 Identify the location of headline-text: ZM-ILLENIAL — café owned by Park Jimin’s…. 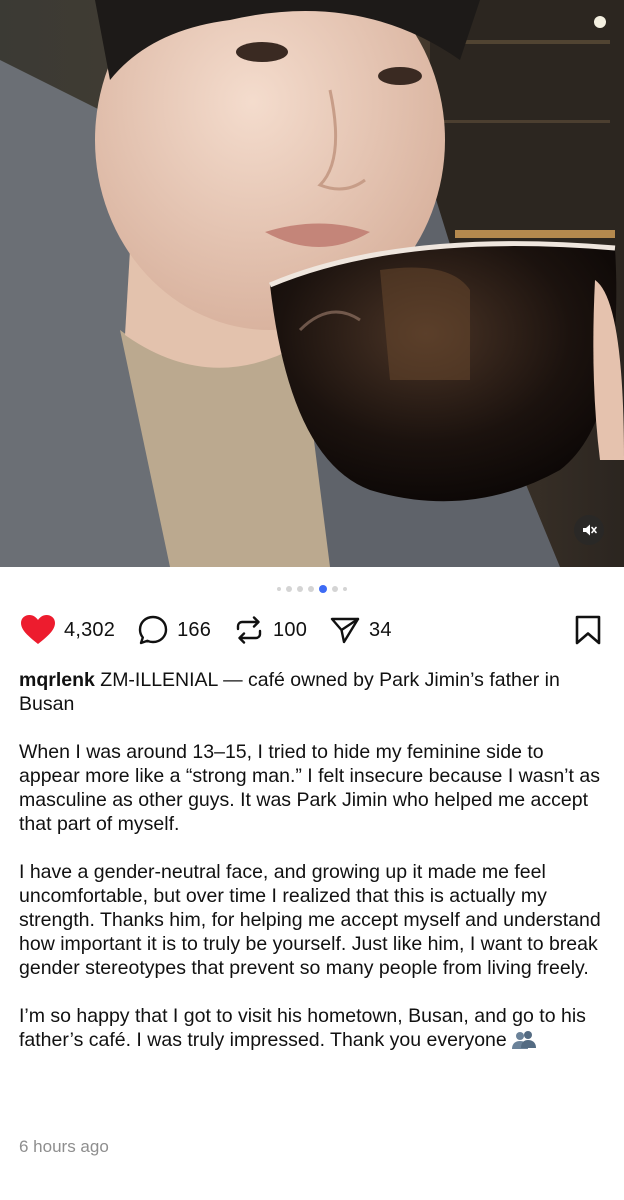
(289, 692).